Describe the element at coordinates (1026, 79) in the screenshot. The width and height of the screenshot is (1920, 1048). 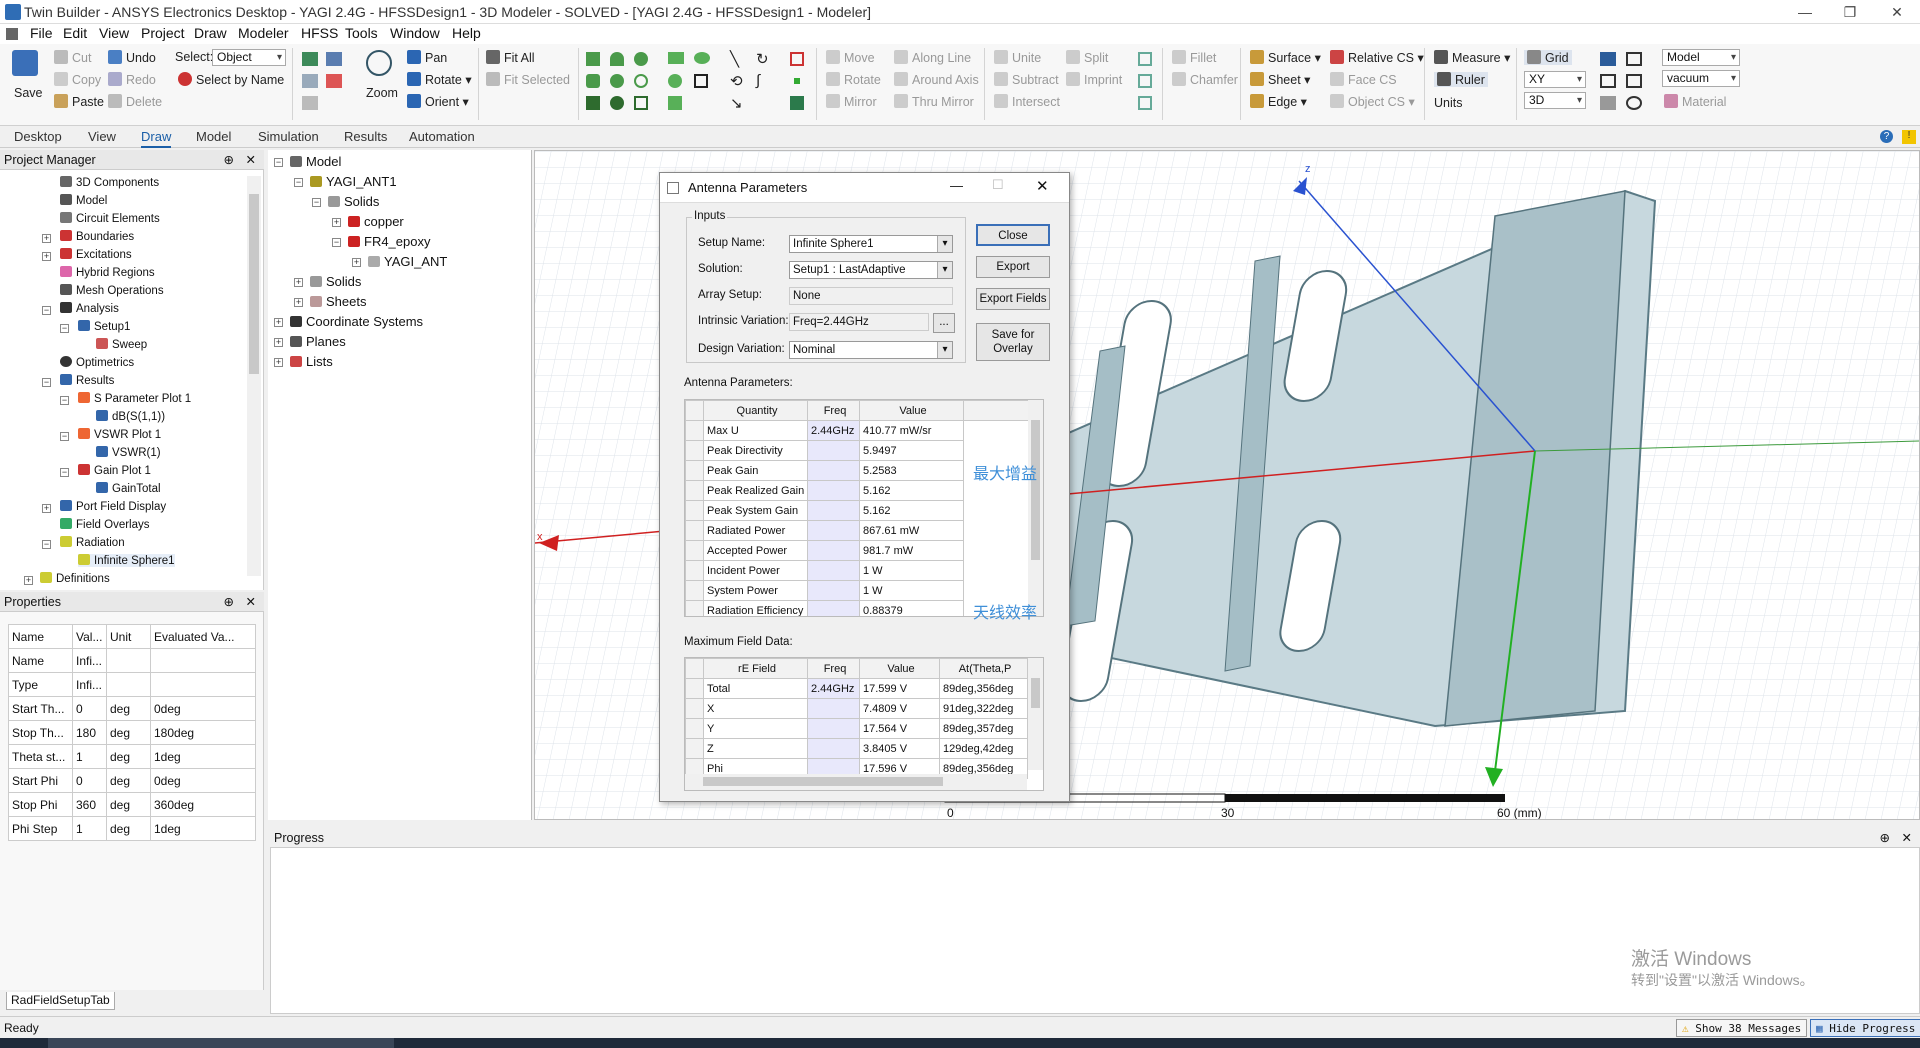
I see `subtract-button: Subtract` at that location.